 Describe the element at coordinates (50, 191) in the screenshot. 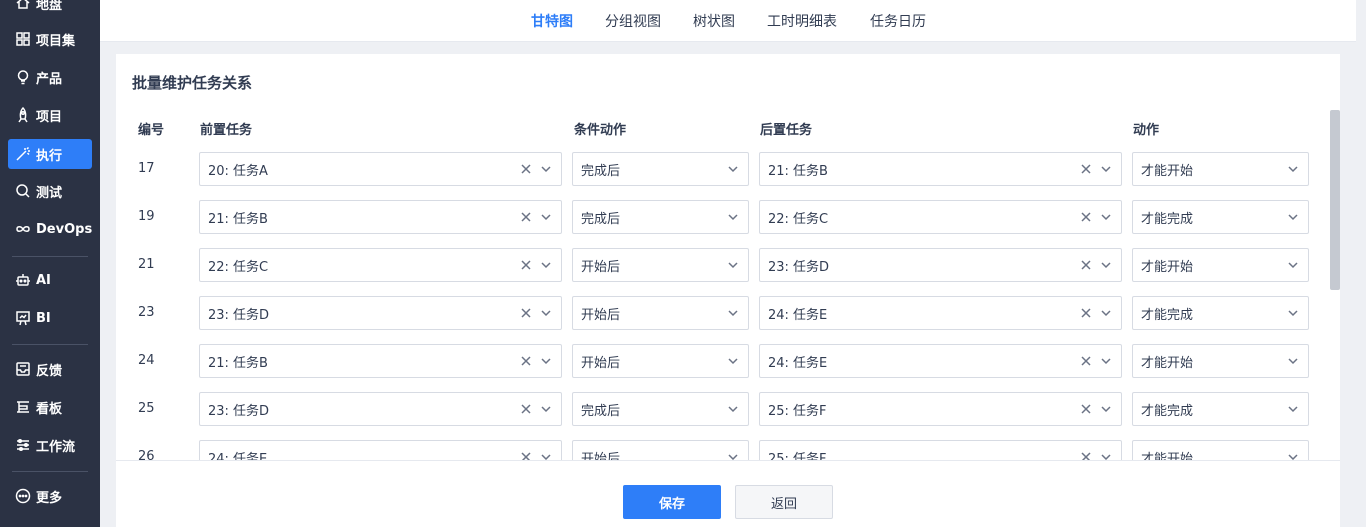

I see `sidebar-item-test: 测试` at that location.